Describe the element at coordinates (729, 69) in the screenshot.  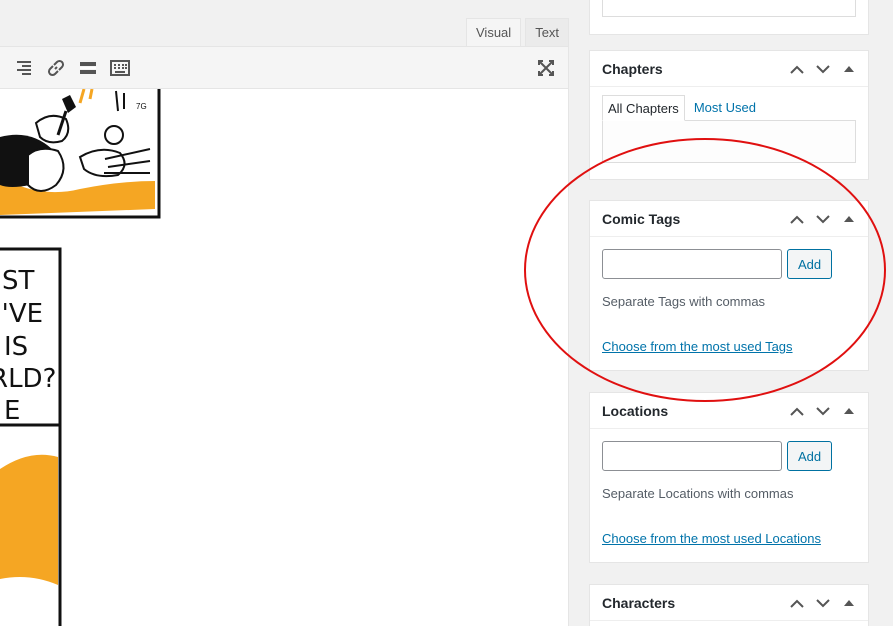
I see `postbox-header: Chapters` at that location.